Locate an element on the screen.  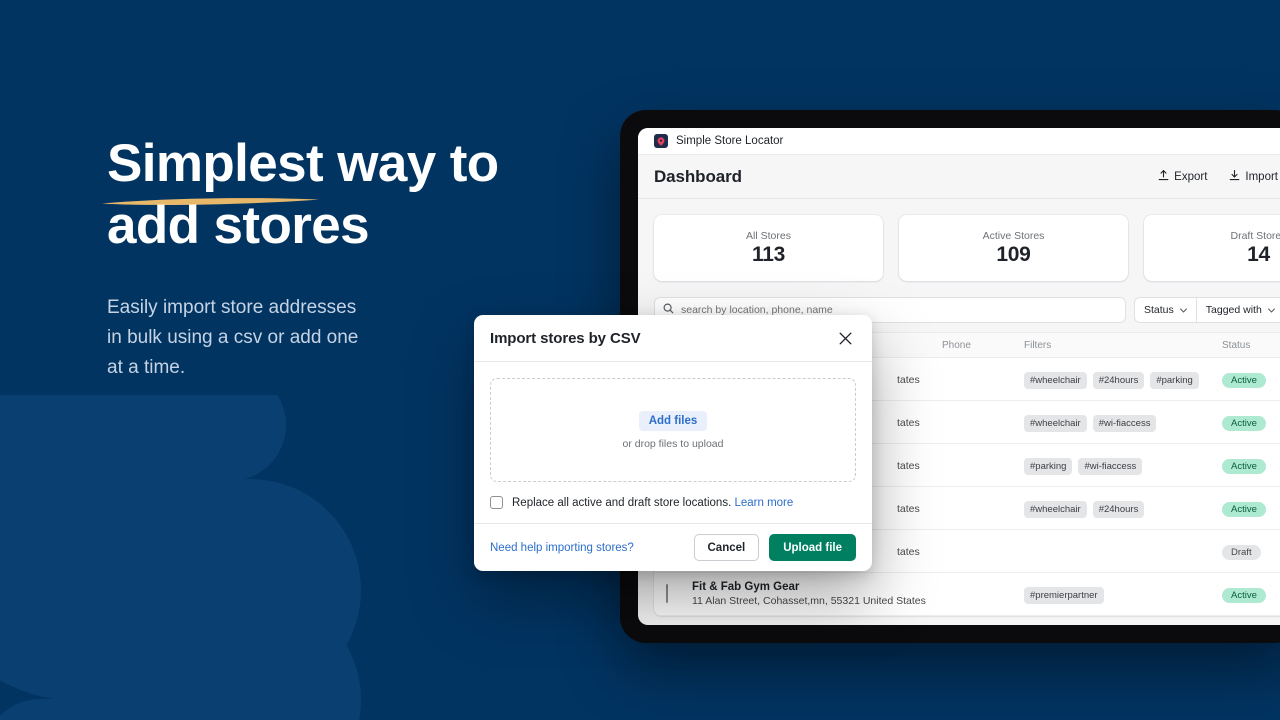
cancel-button: Cancel is located at coordinates (726, 547).